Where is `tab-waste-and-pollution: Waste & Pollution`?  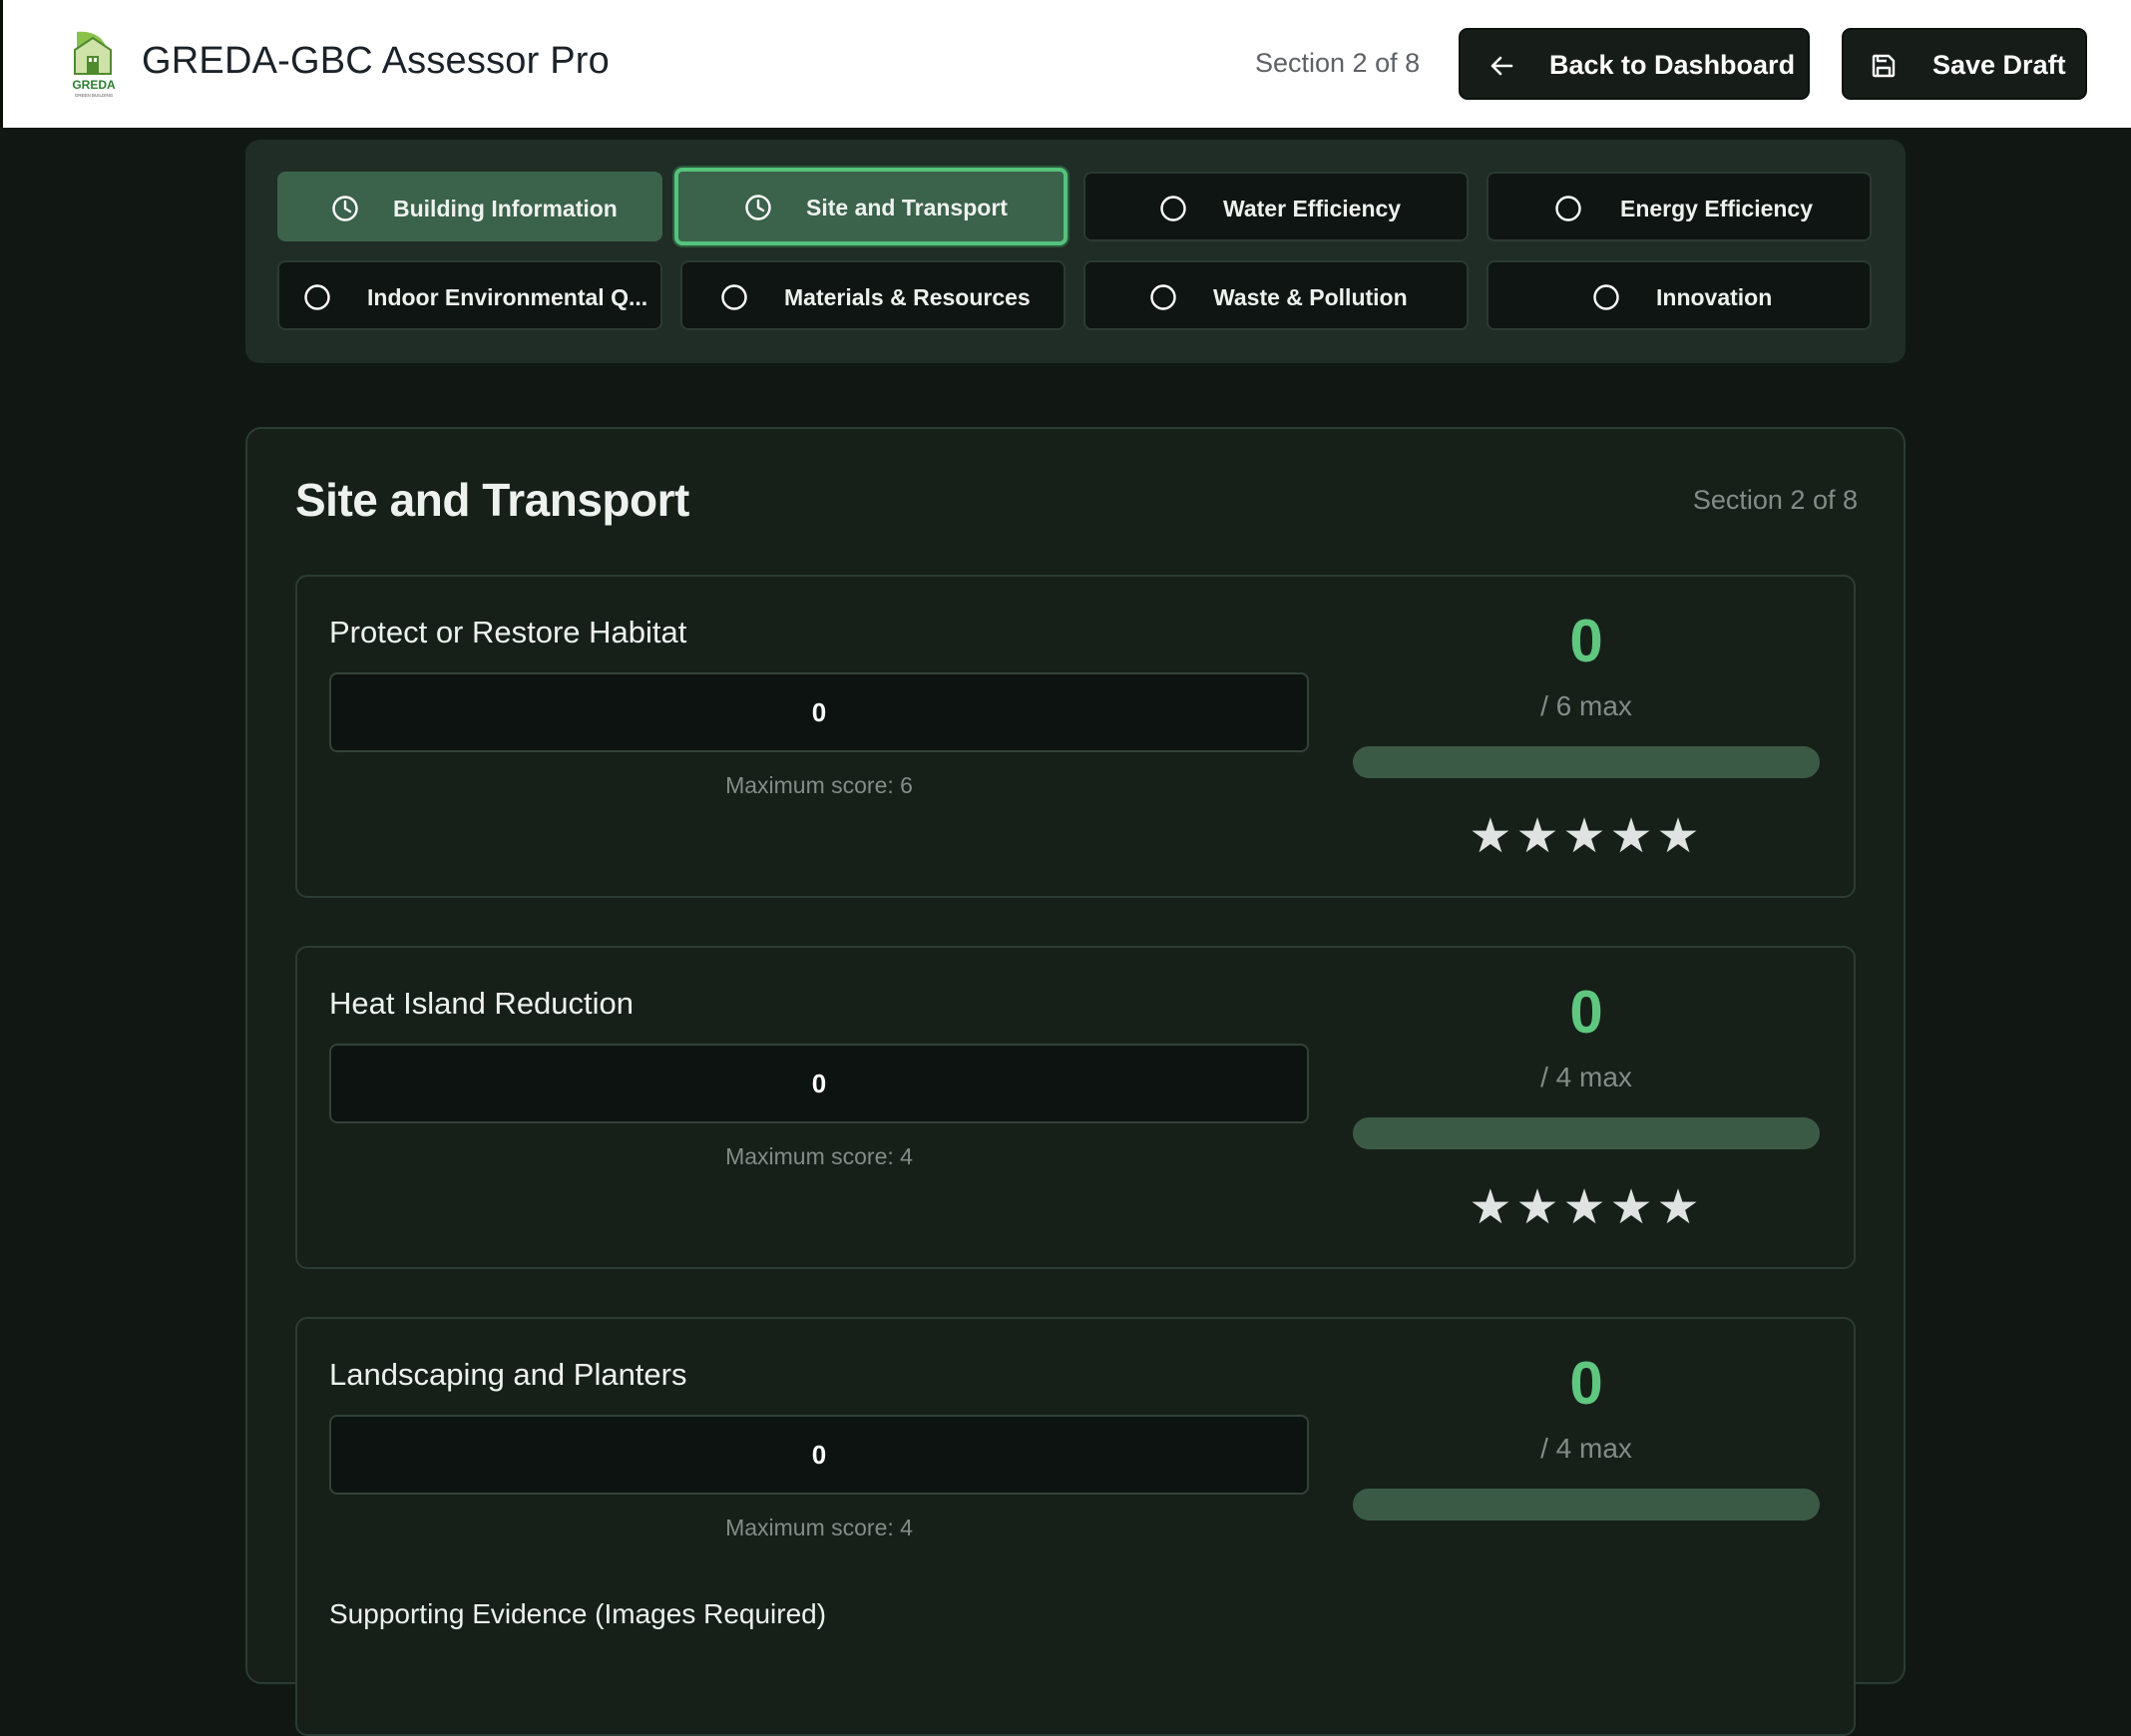
tab-waste-and-pollution: Waste & Pollution is located at coordinates (1276, 295).